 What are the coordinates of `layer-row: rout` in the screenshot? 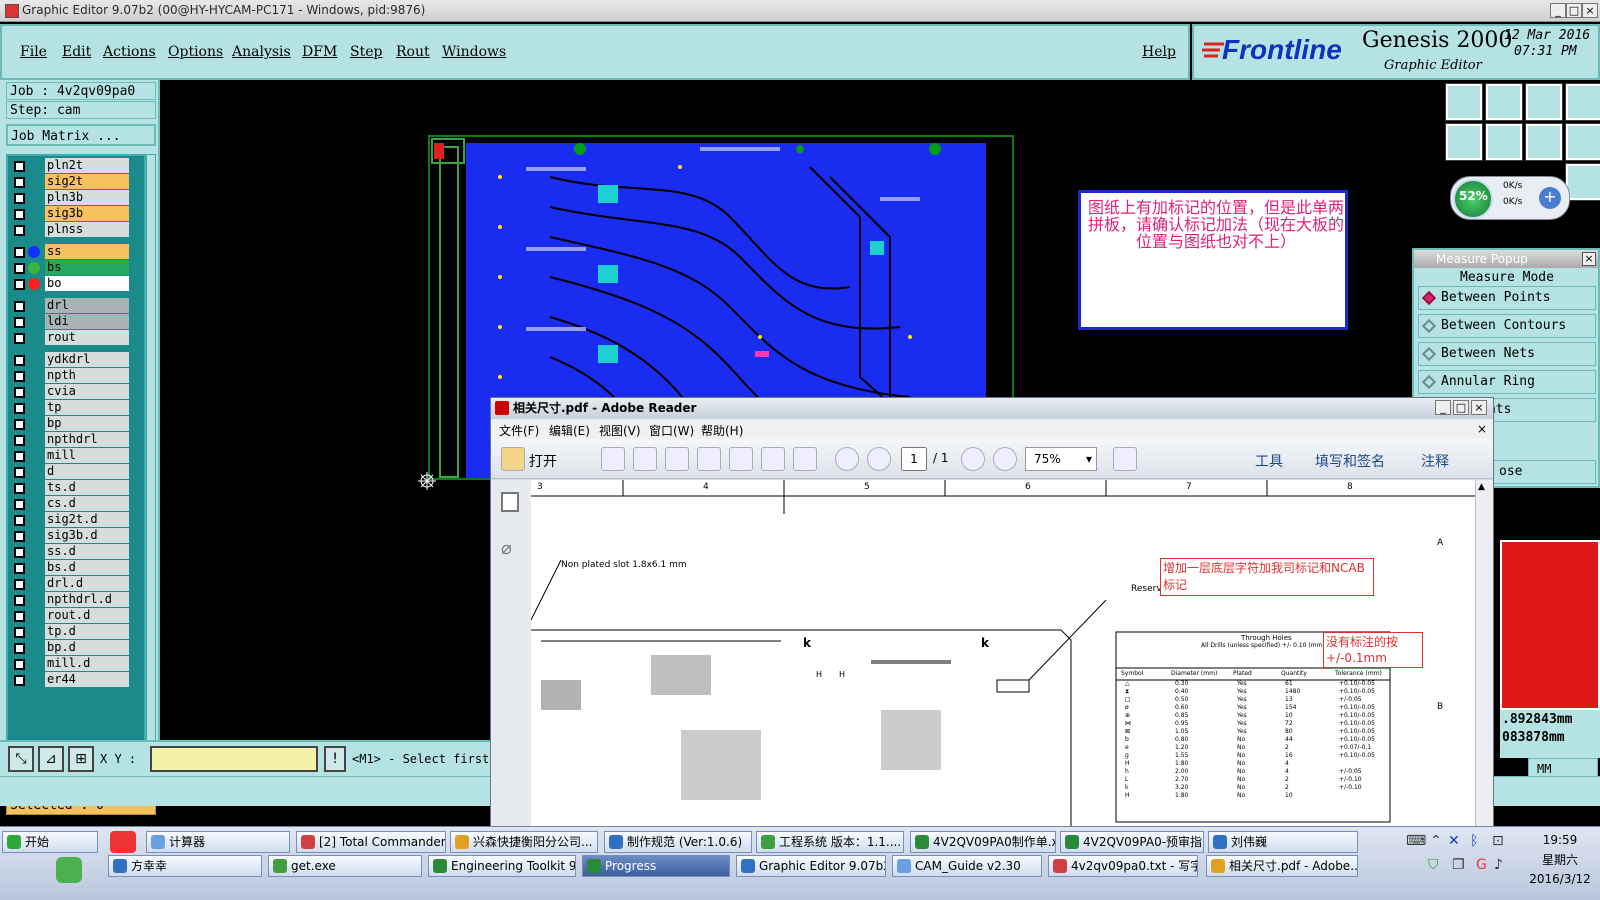 It's located at (71, 338).